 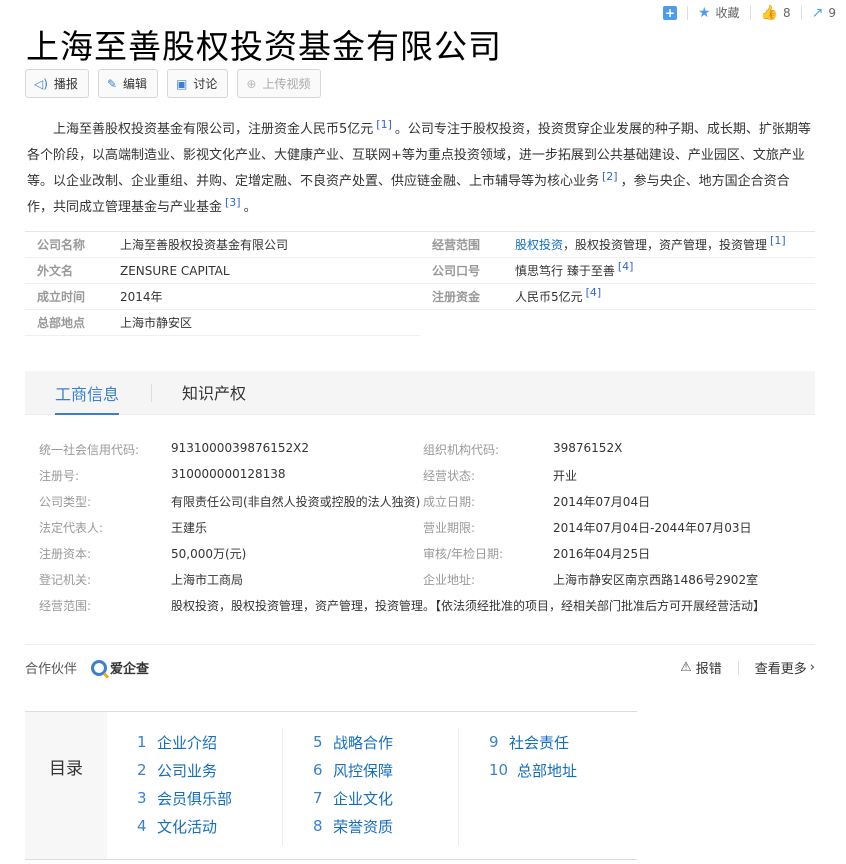 I want to click on tab-bar: 工商信息 知识产权, so click(x=420, y=393).